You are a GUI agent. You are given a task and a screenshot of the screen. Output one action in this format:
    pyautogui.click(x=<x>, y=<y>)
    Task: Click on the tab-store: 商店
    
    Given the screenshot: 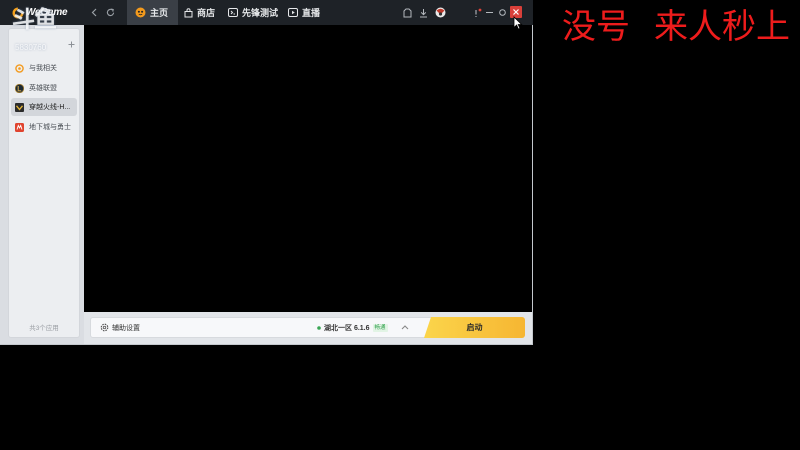 What is the action you would take?
    pyautogui.click(x=199, y=12)
    